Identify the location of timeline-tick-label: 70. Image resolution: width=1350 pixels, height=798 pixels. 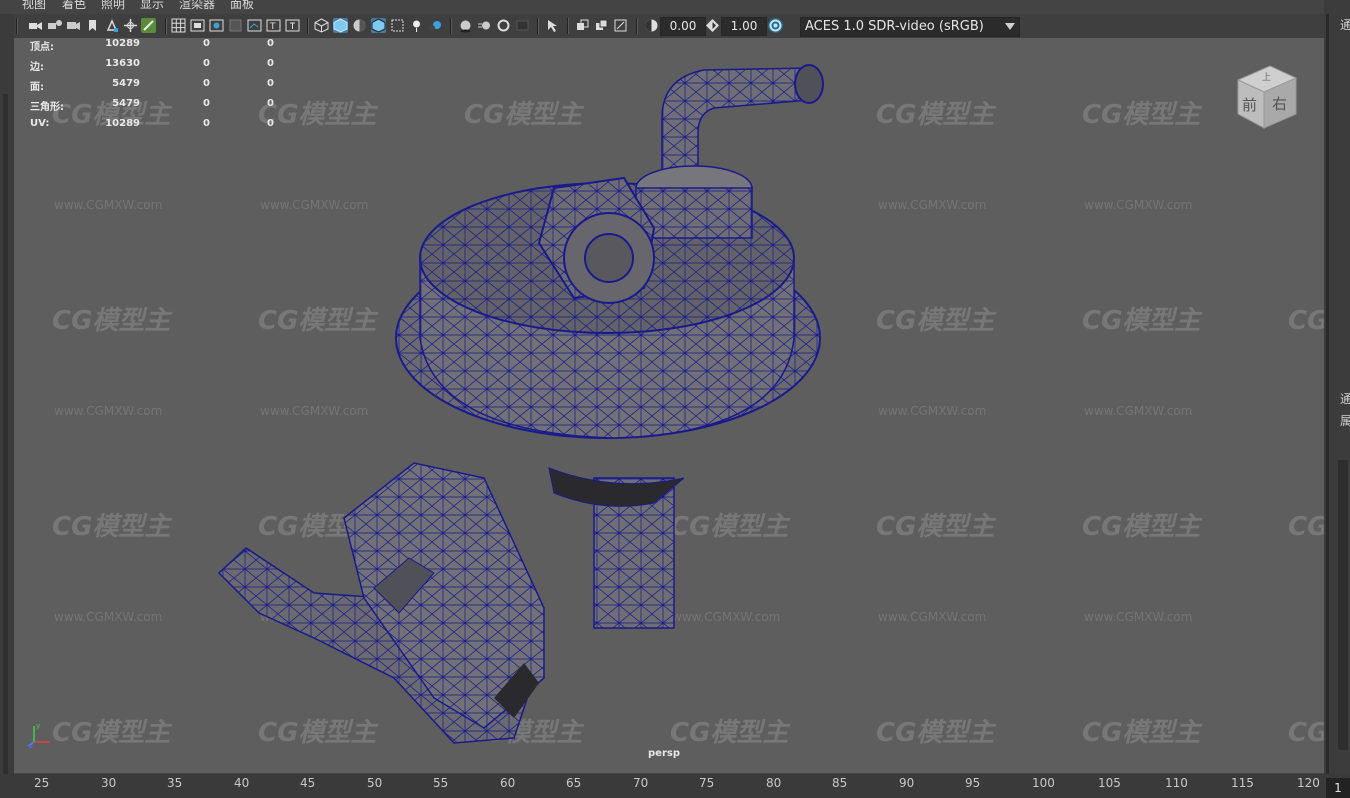
(641, 783).